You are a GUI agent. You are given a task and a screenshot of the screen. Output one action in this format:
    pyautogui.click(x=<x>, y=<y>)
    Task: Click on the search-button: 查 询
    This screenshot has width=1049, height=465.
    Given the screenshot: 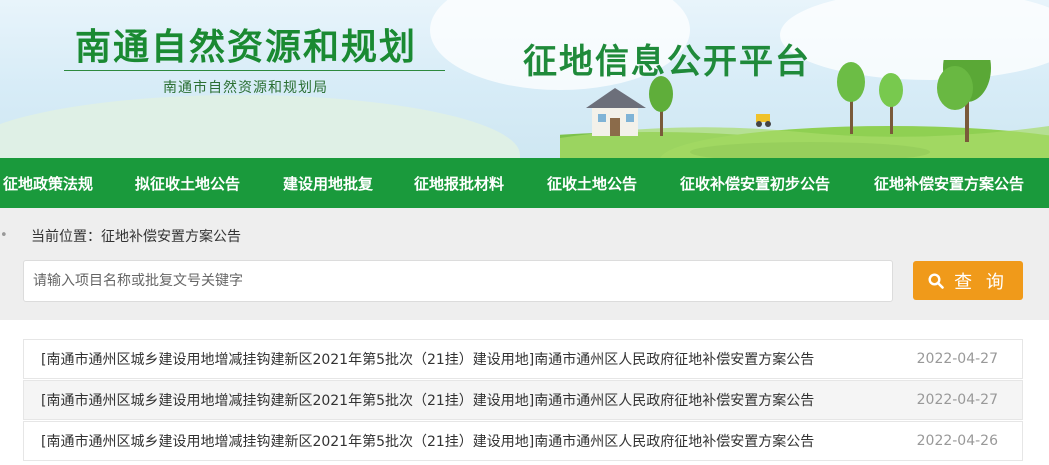 What is the action you would take?
    pyautogui.click(x=968, y=280)
    